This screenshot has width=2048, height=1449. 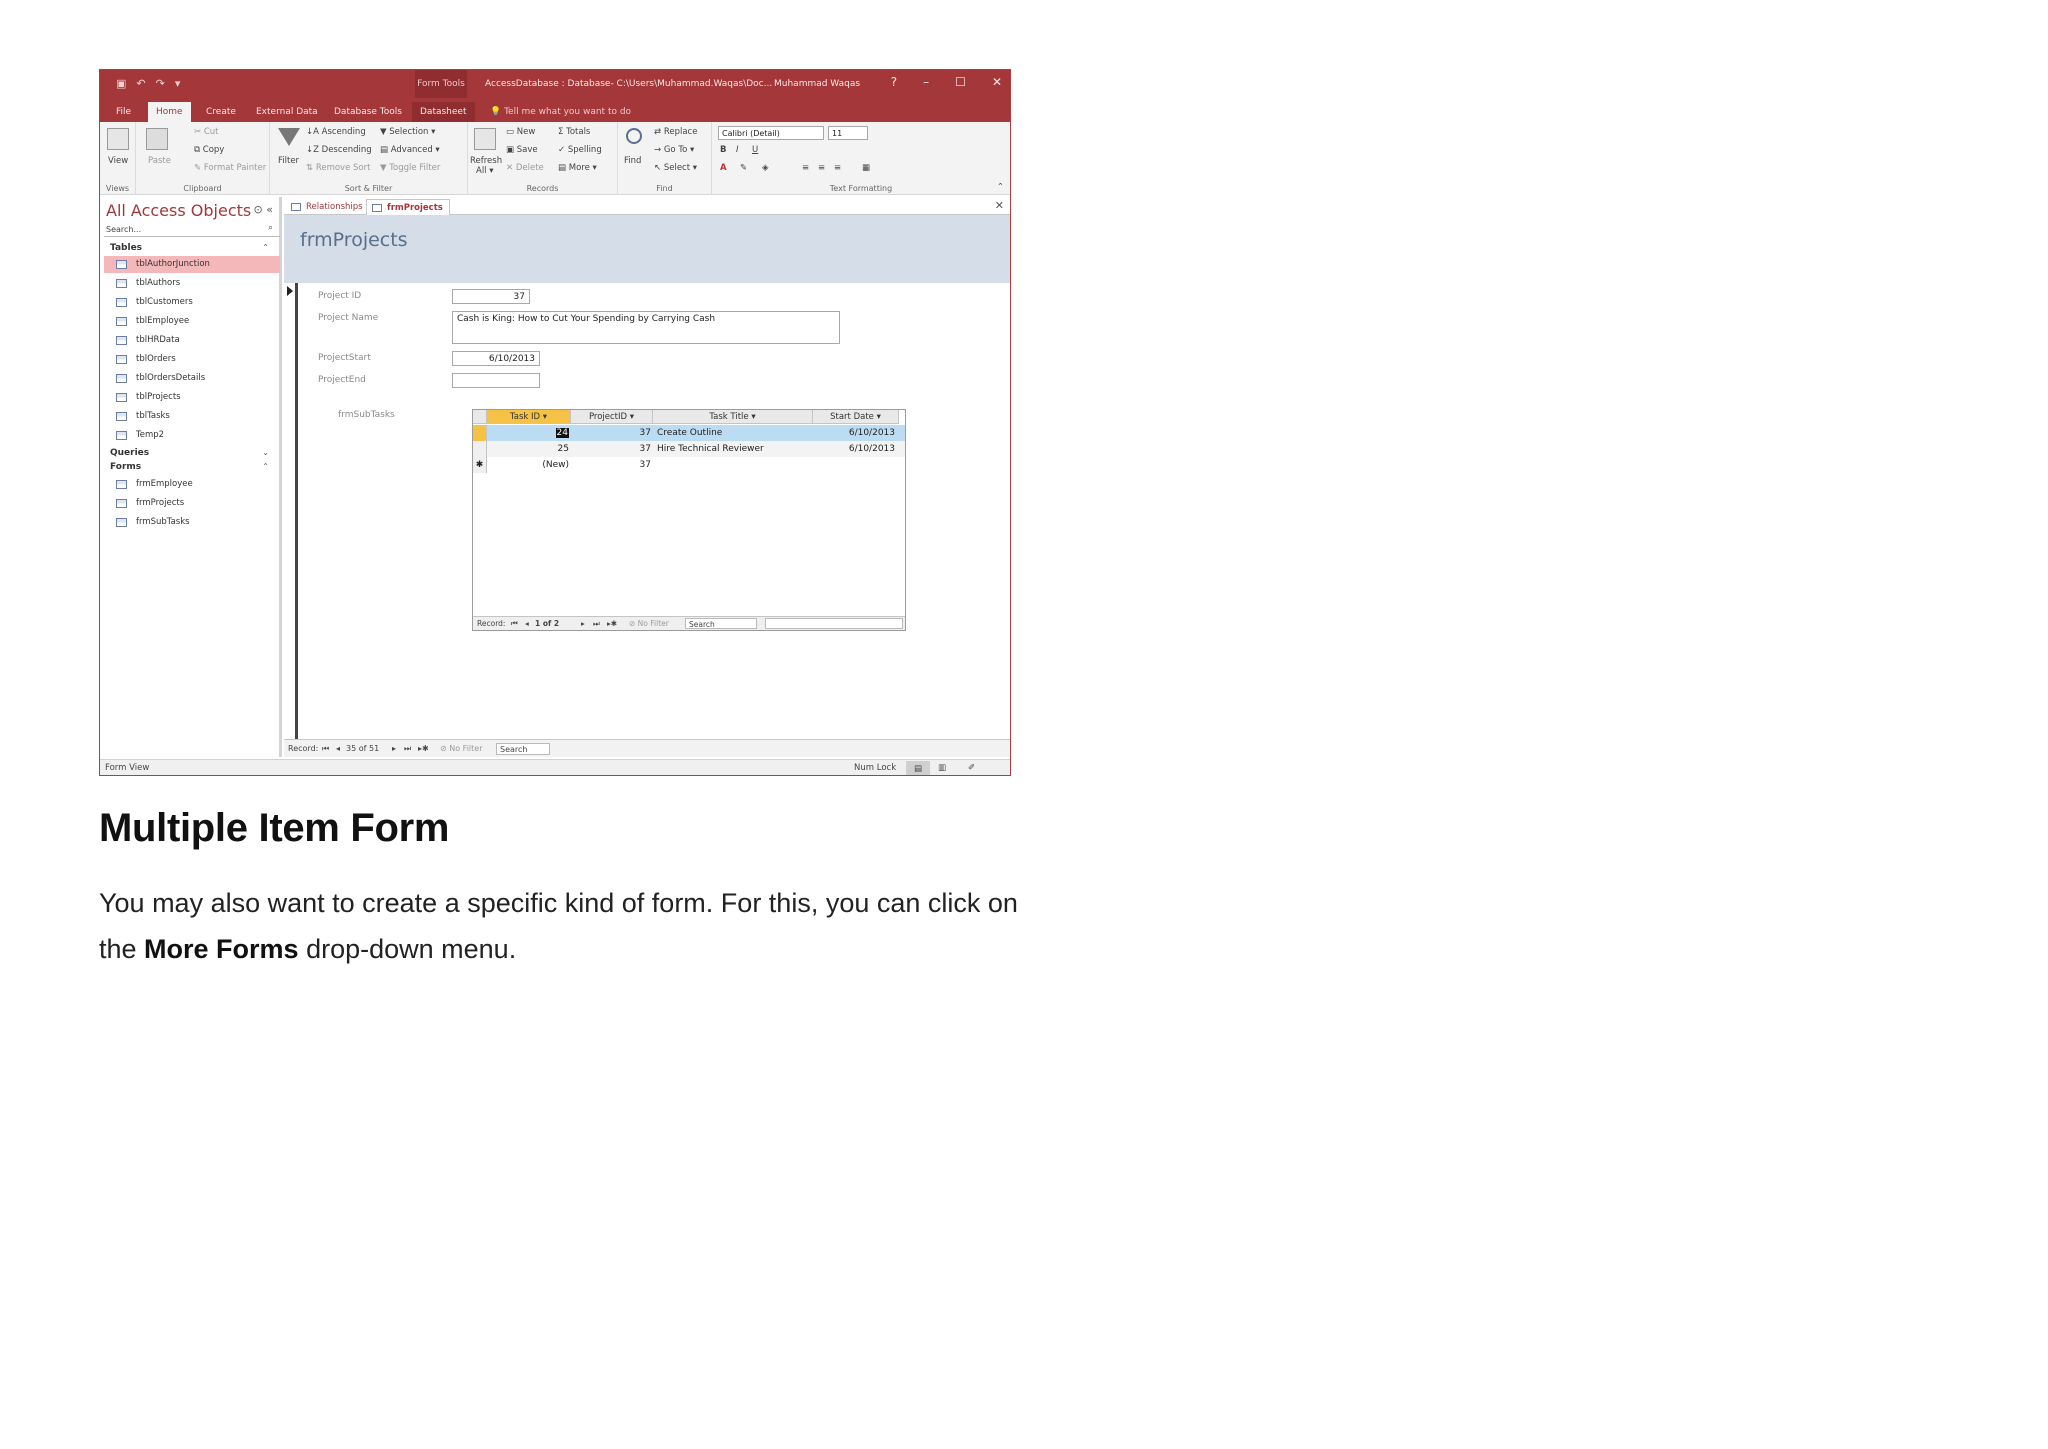 What do you see at coordinates (288, 161) in the screenshot?
I see `filter-button: Filter` at bounding box center [288, 161].